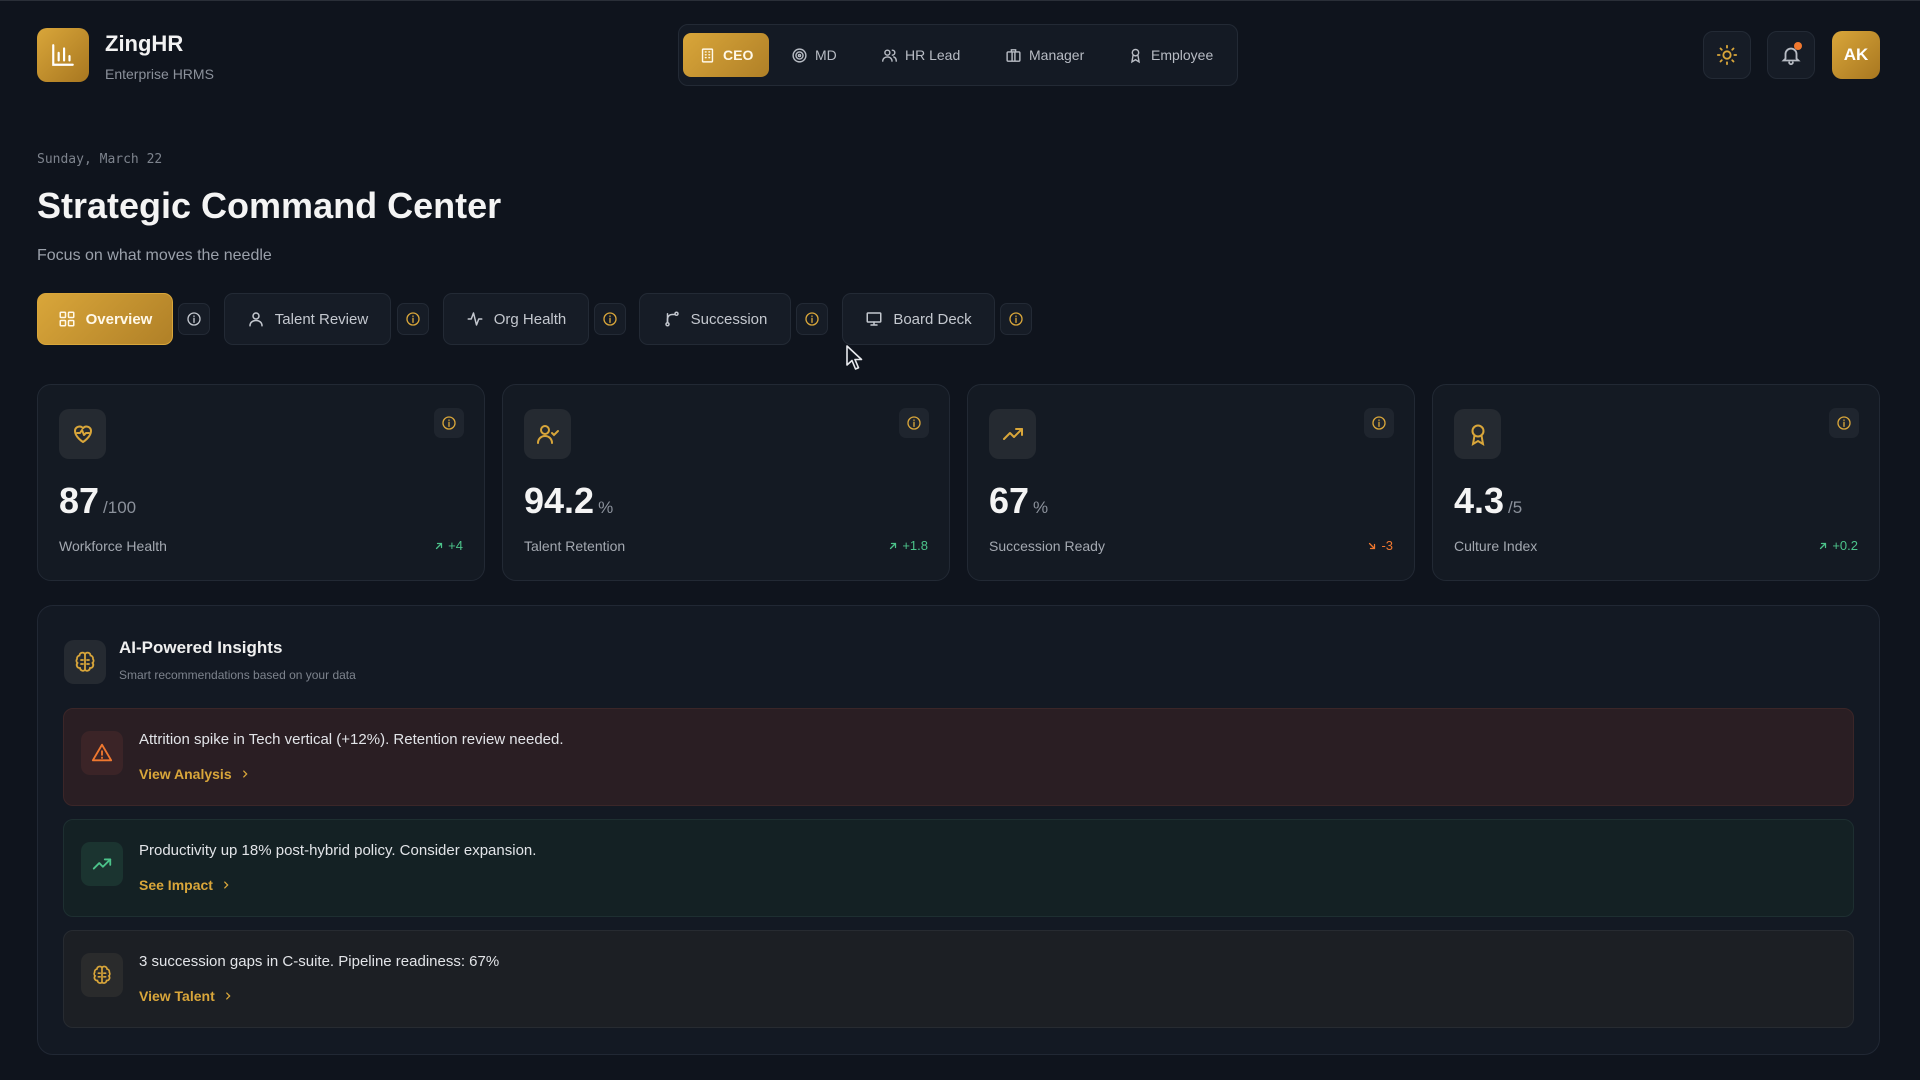 Image resolution: width=1920 pixels, height=1080 pixels. I want to click on talent-review-info-button, so click(413, 319).